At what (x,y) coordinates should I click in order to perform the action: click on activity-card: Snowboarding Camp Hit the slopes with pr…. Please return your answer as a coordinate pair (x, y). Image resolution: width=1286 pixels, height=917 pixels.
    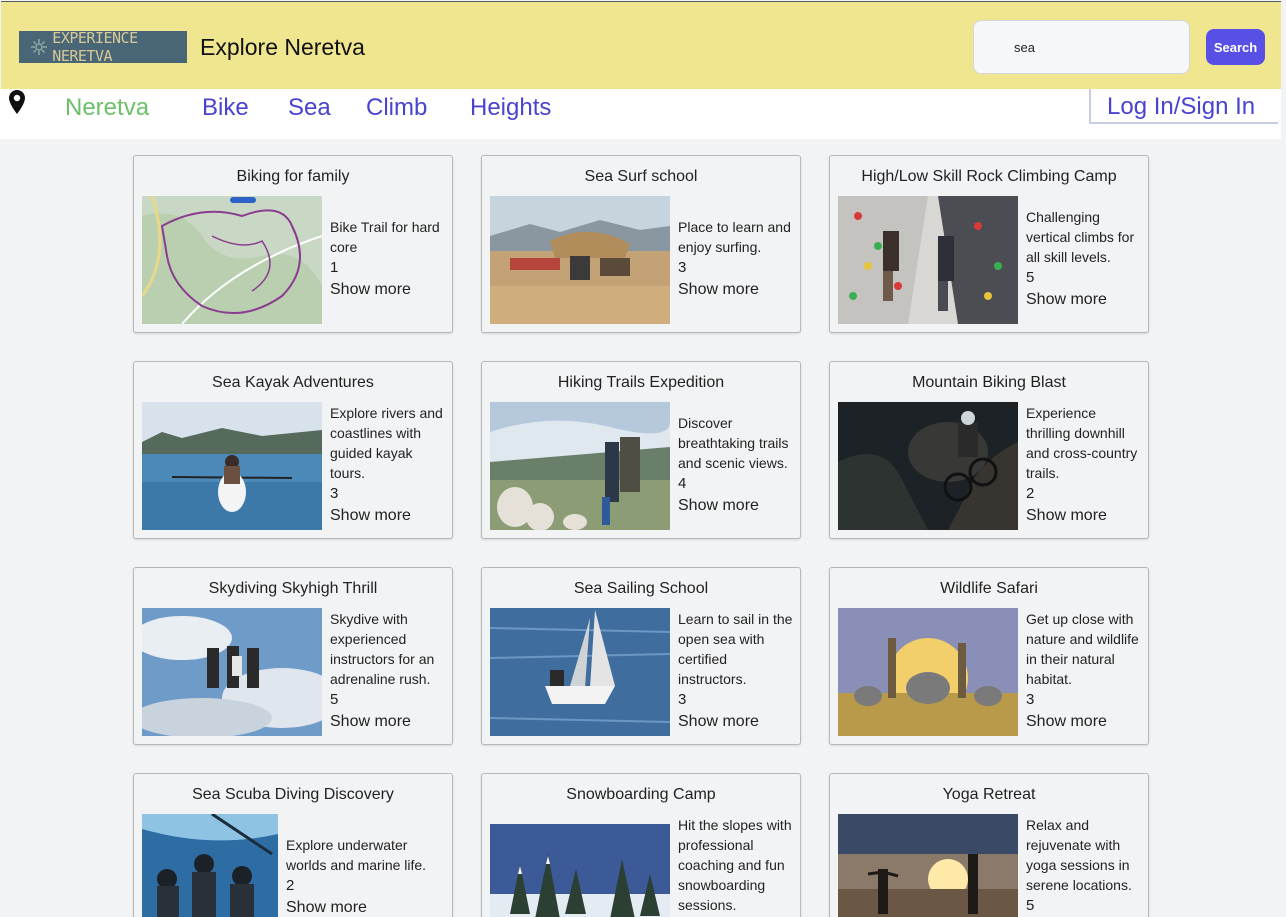
    Looking at the image, I should click on (641, 845).